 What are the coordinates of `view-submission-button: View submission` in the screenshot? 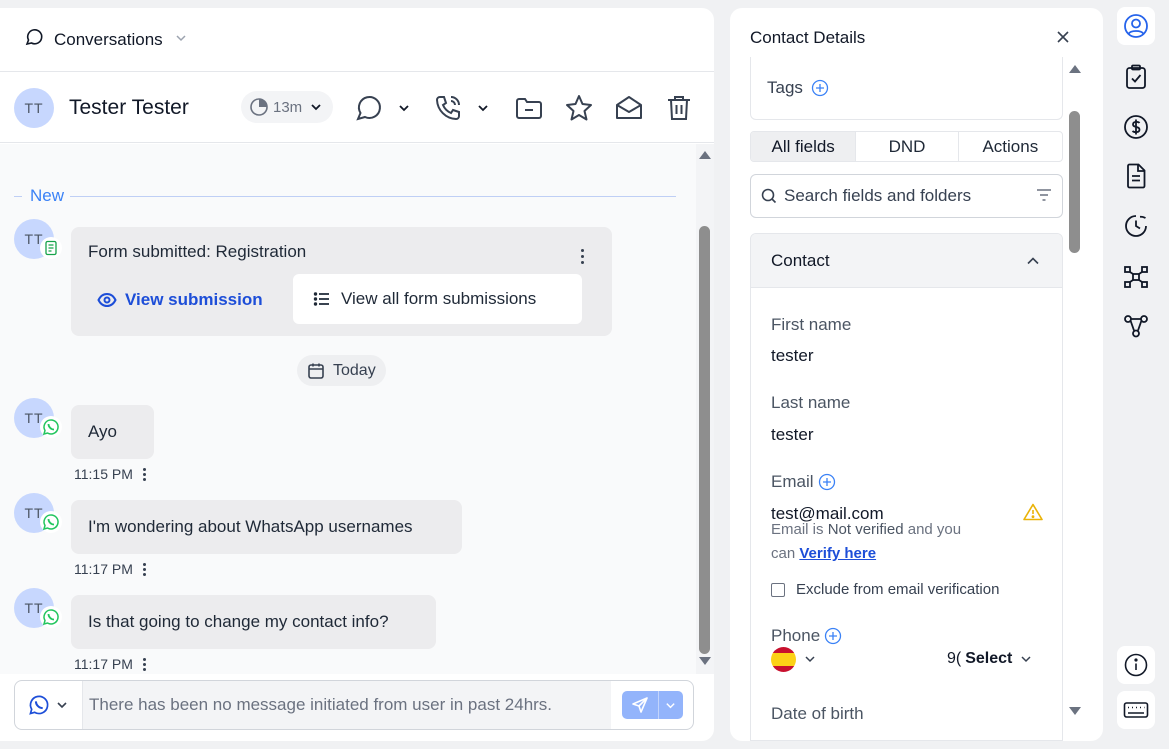 It's located at (180, 300).